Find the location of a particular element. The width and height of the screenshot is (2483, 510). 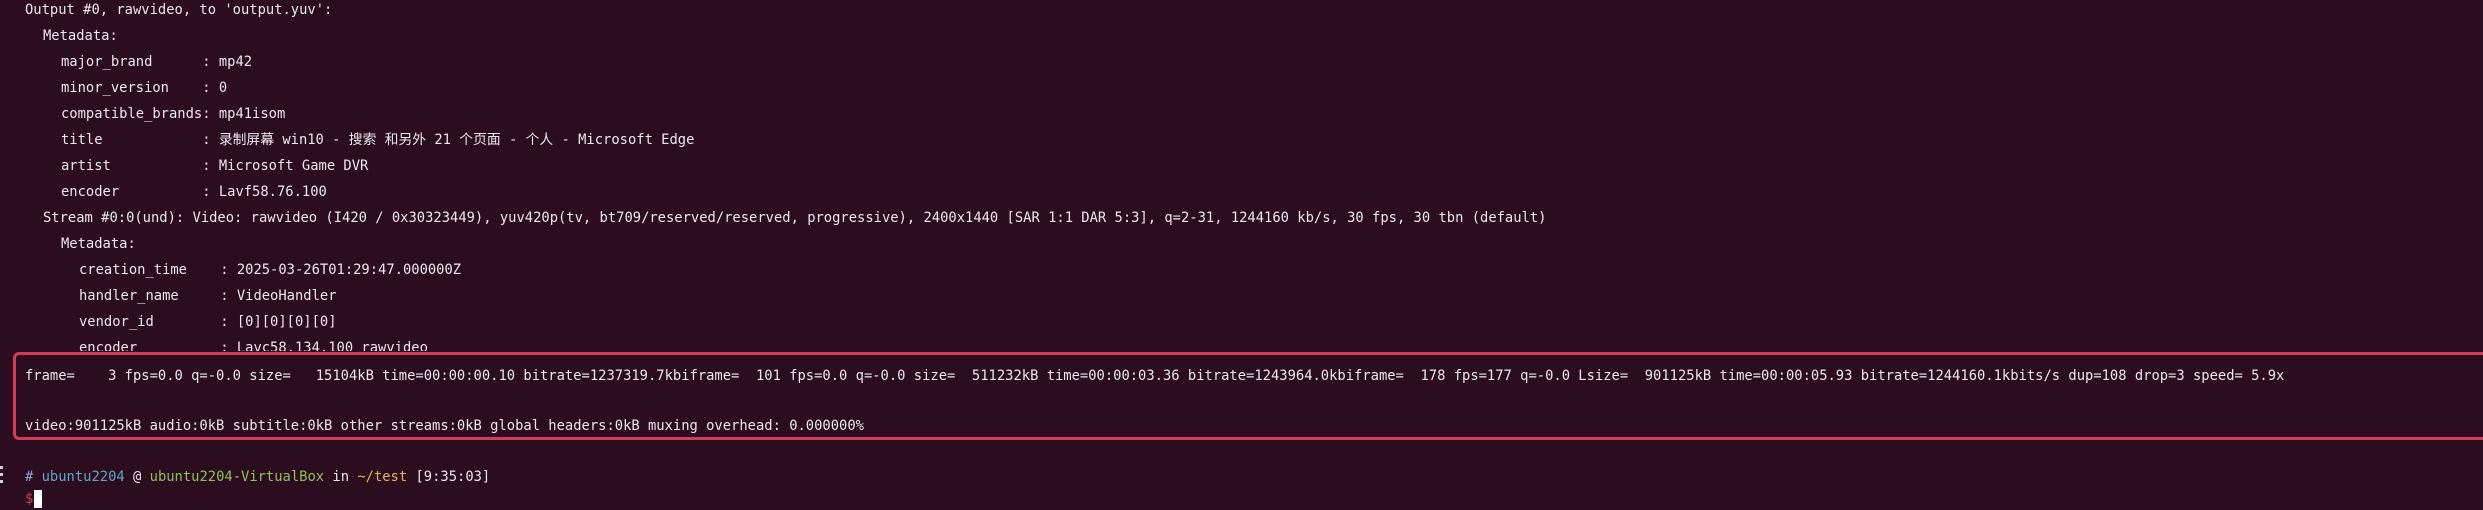

scroll-indicator is located at coordinates (3, 479).